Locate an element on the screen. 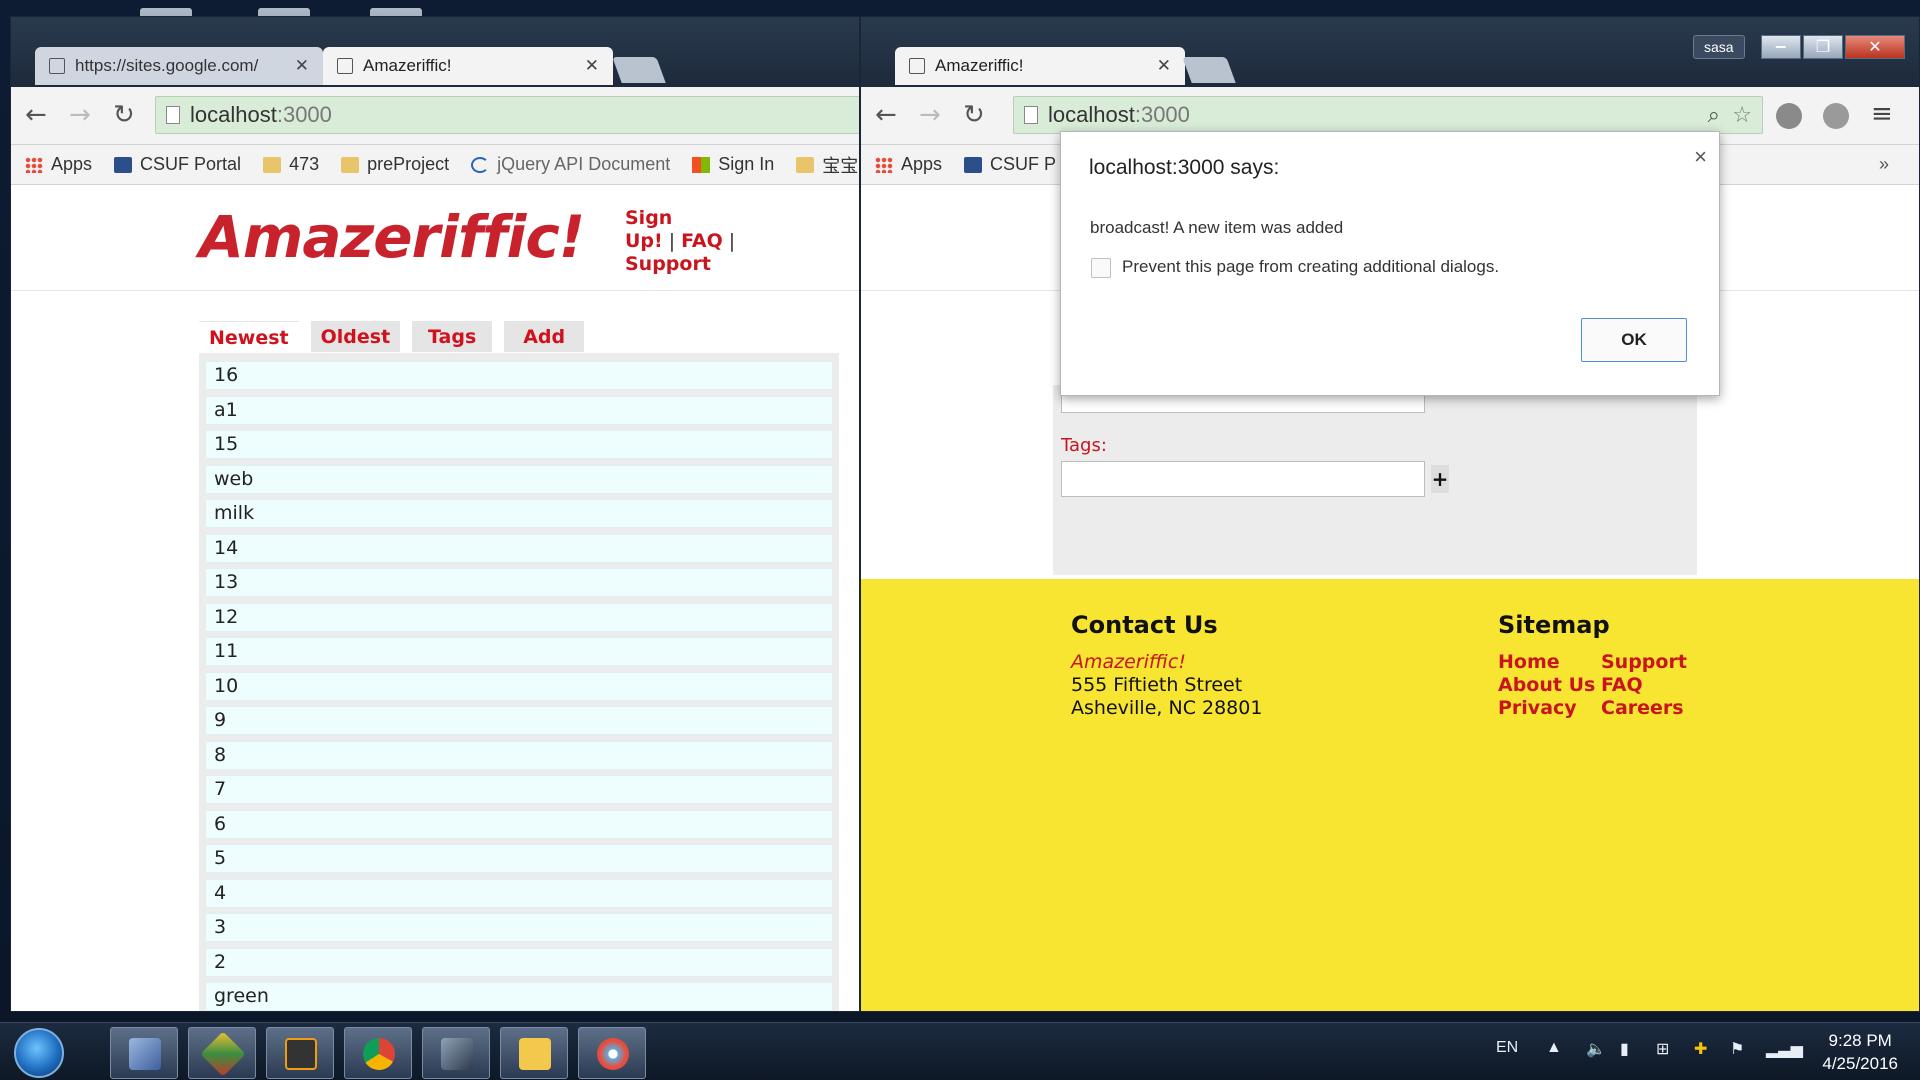 This screenshot has height=1080, width=1920. taskbar-app-file-explorer is located at coordinates (534, 1053).